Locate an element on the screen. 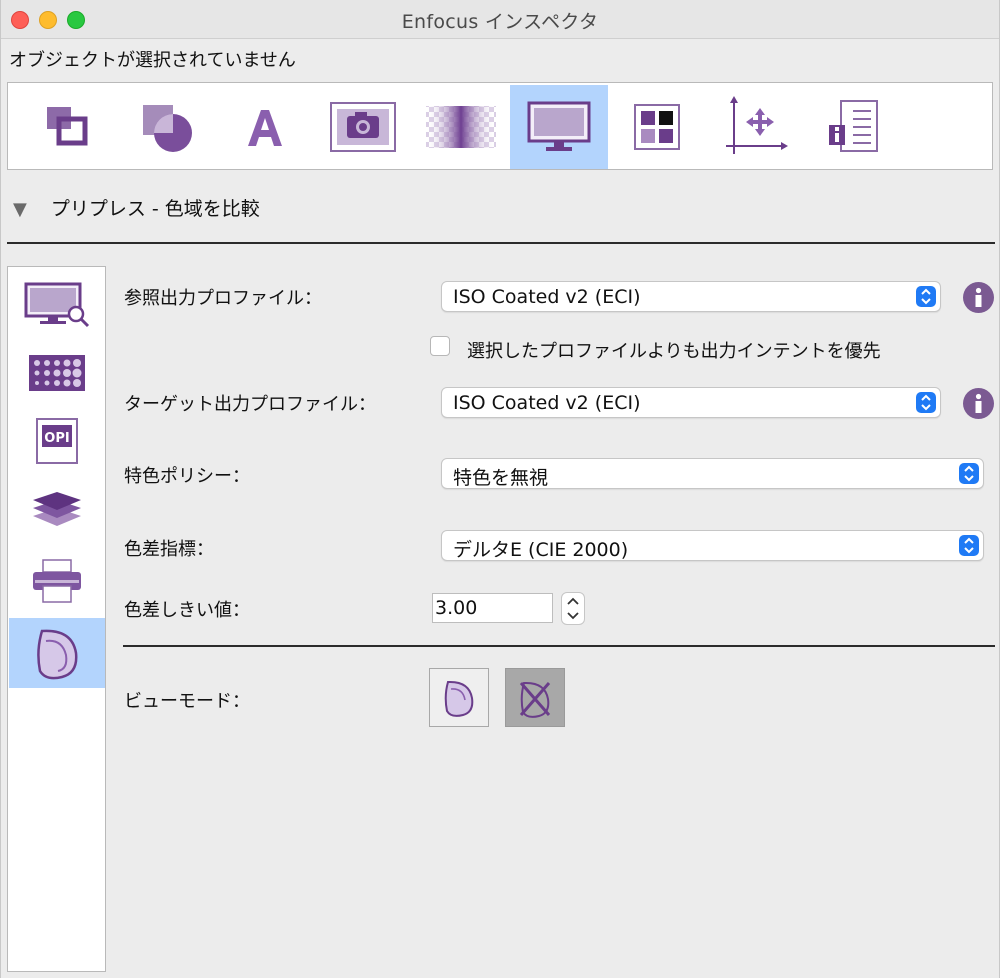  spot-policy-label: 特色ポリシー： is located at coordinates (187, 476).